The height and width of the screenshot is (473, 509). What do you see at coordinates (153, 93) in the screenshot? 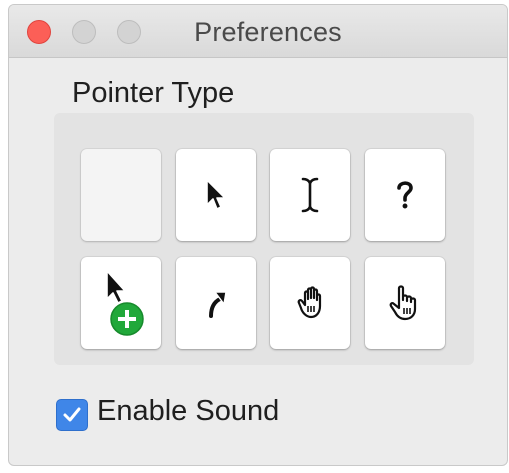
I see `pointer-type-heading: Pointer Type` at bounding box center [153, 93].